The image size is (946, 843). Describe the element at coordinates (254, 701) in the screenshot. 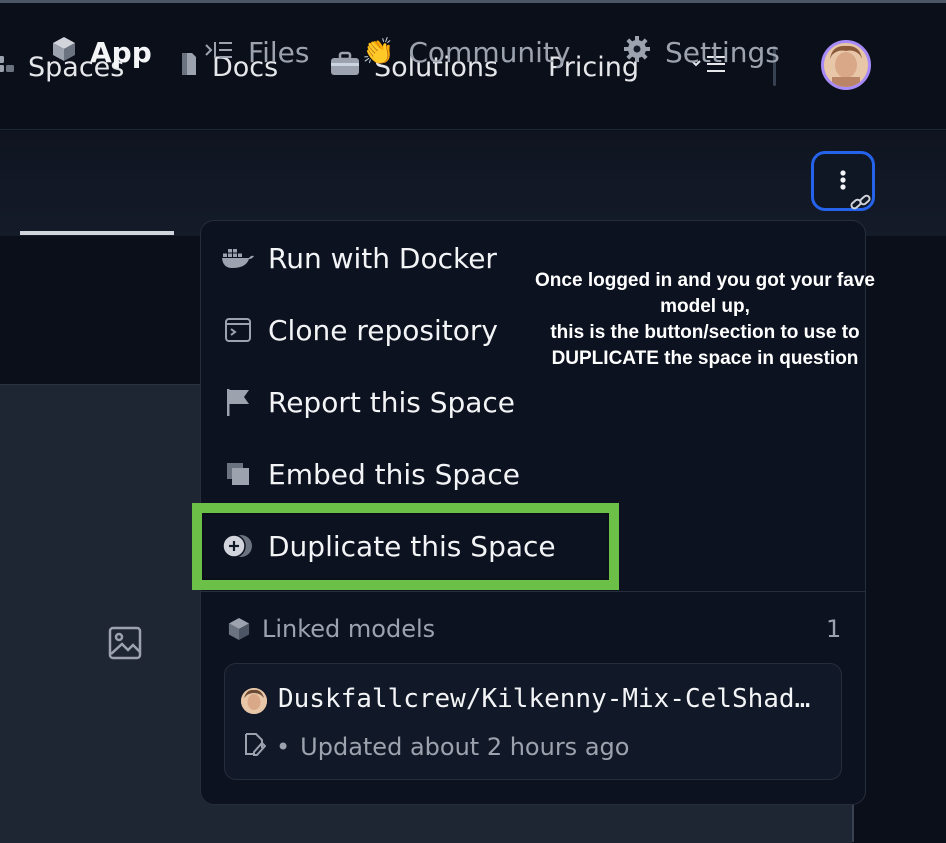

I see `model-author-avatar` at that location.